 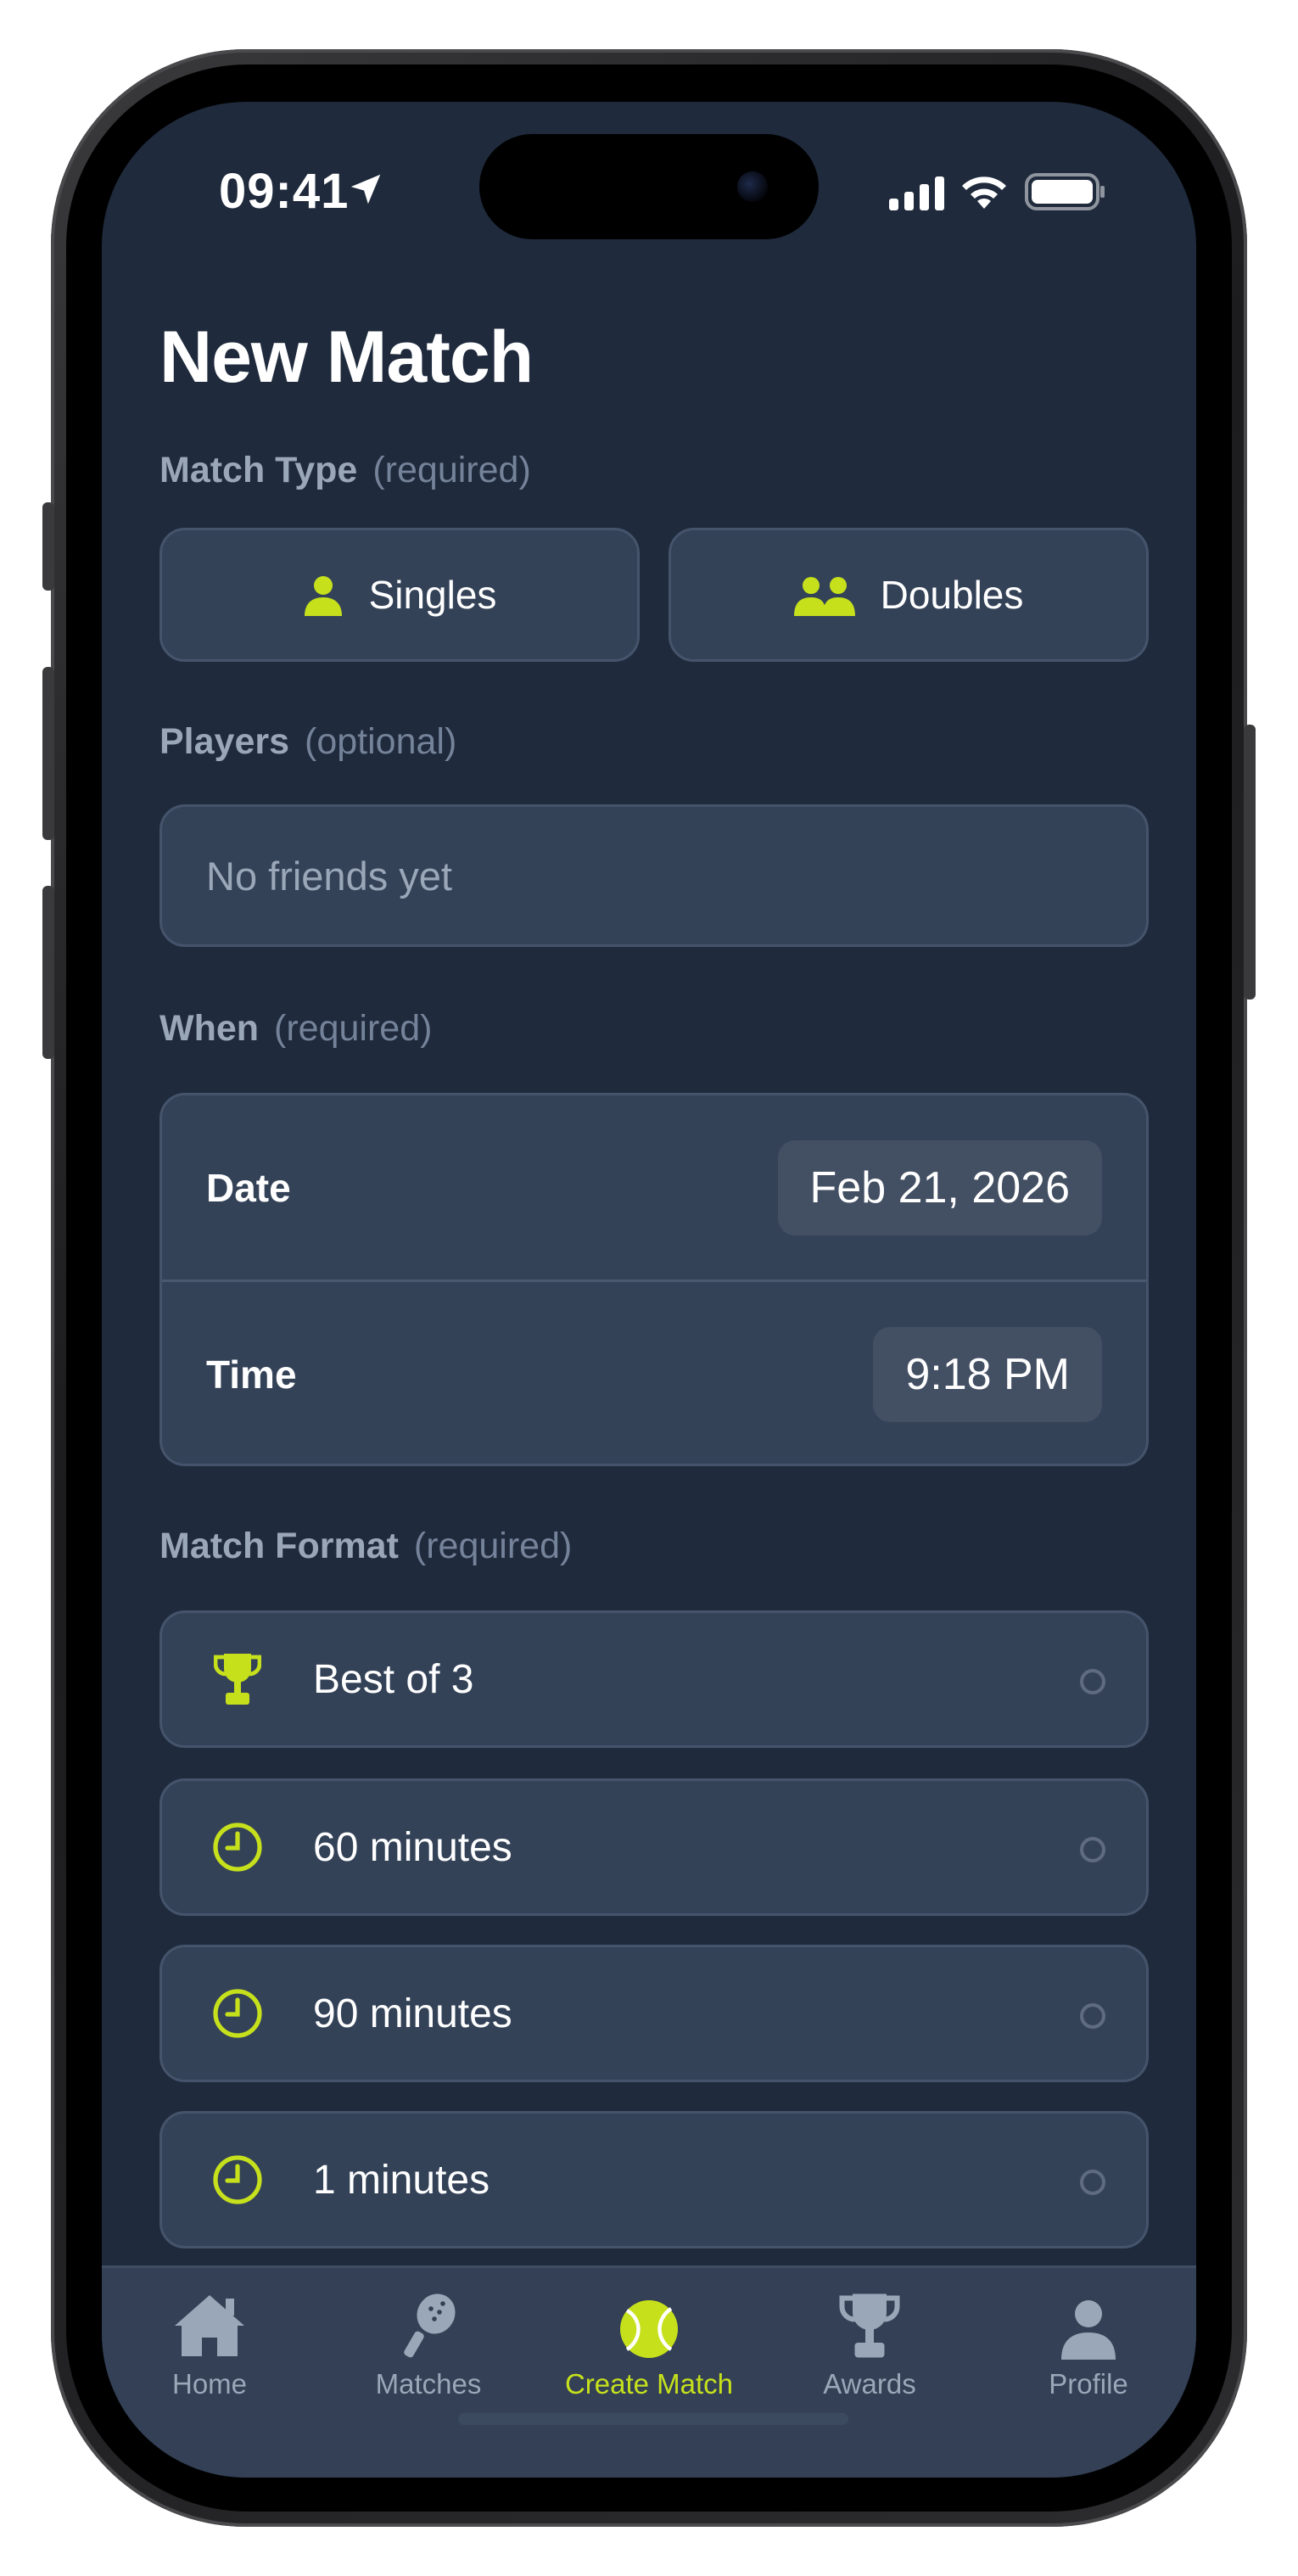 What do you see at coordinates (649, 187) in the screenshot?
I see `dynamic-island` at bounding box center [649, 187].